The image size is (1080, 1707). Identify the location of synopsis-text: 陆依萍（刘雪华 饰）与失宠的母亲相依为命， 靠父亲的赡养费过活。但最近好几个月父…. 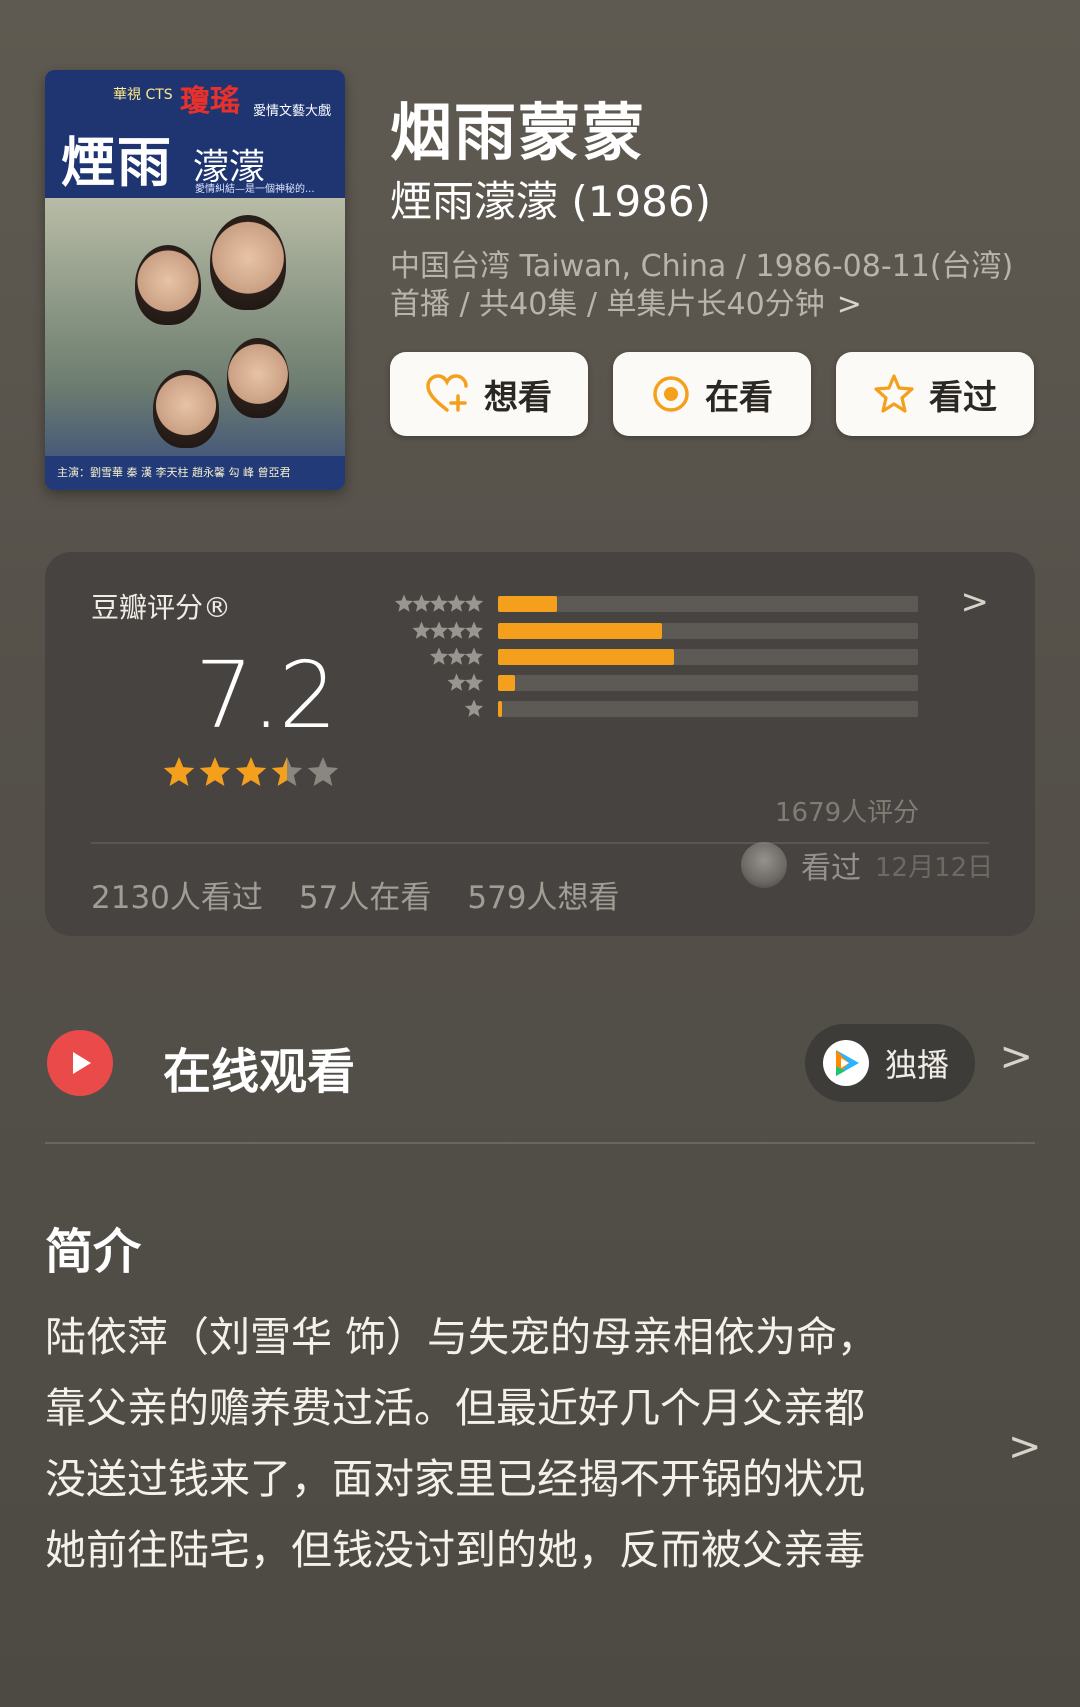
(505, 1444).